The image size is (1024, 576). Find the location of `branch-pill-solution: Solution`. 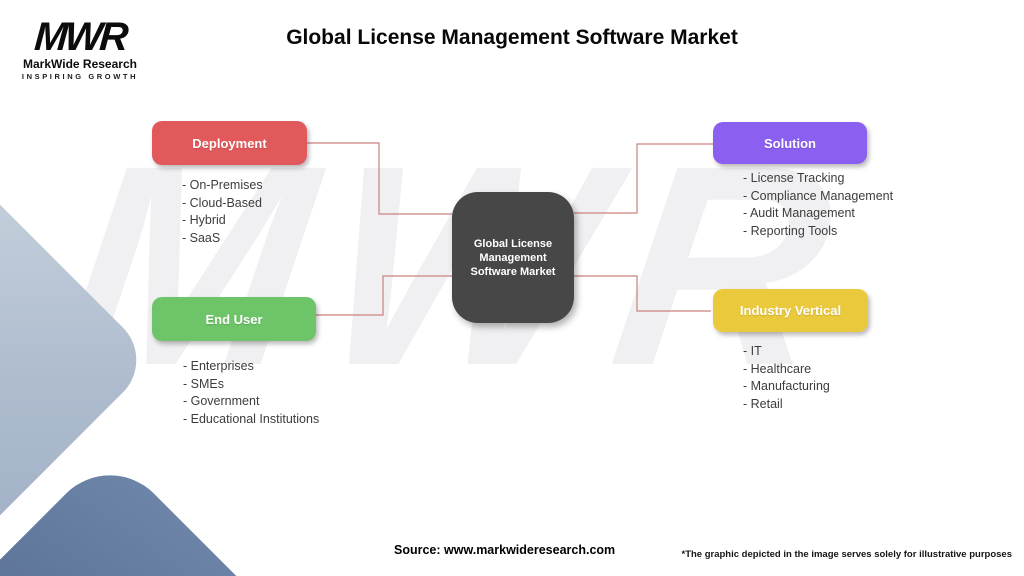

branch-pill-solution: Solution is located at coordinates (790, 143).